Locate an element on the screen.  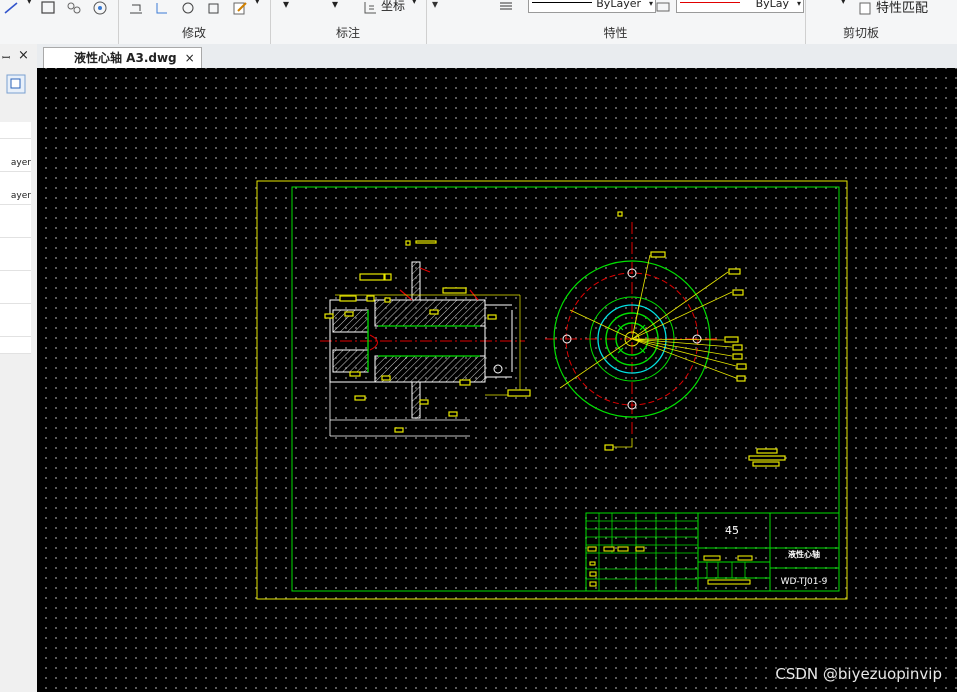
drawing-number-text: WD-TJ01-9 is located at coordinates (804, 582).